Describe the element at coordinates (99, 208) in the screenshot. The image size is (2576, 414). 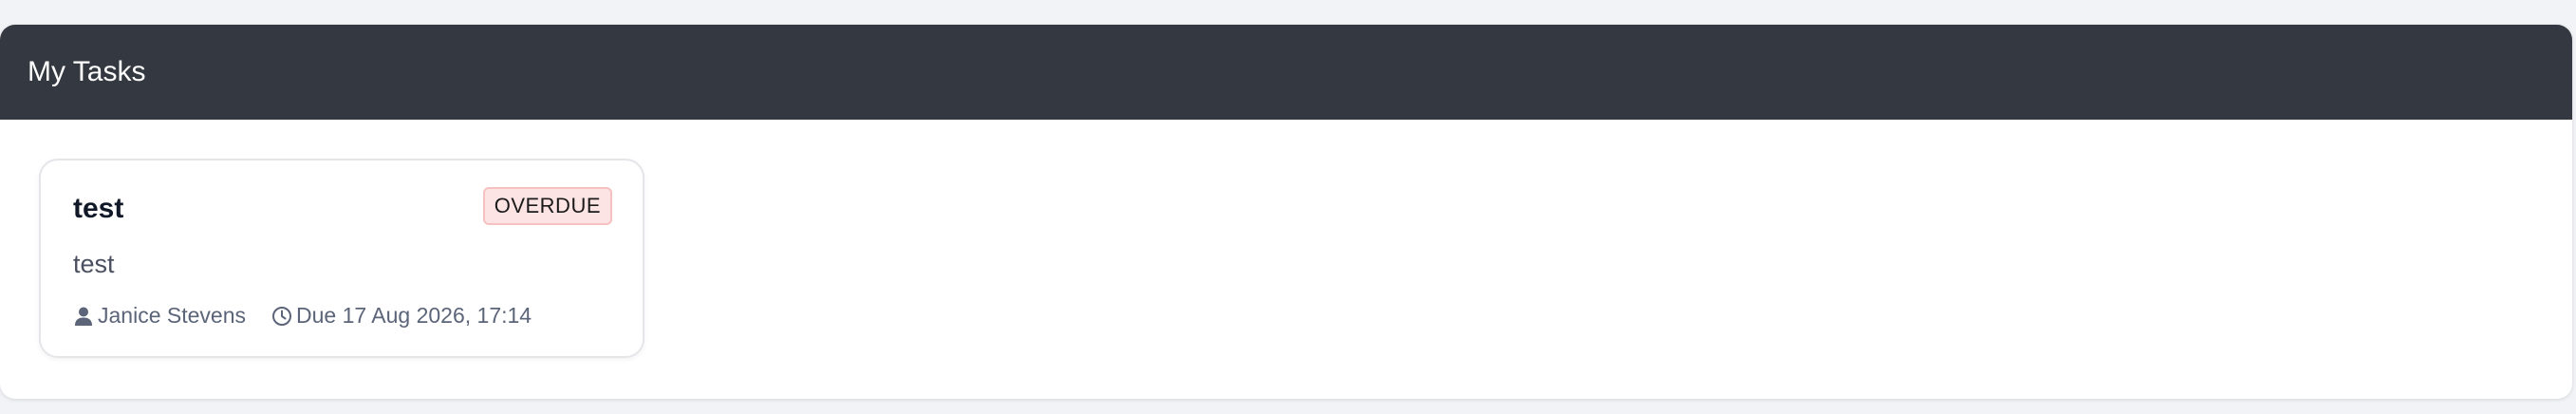
I see `task-title: test` at that location.